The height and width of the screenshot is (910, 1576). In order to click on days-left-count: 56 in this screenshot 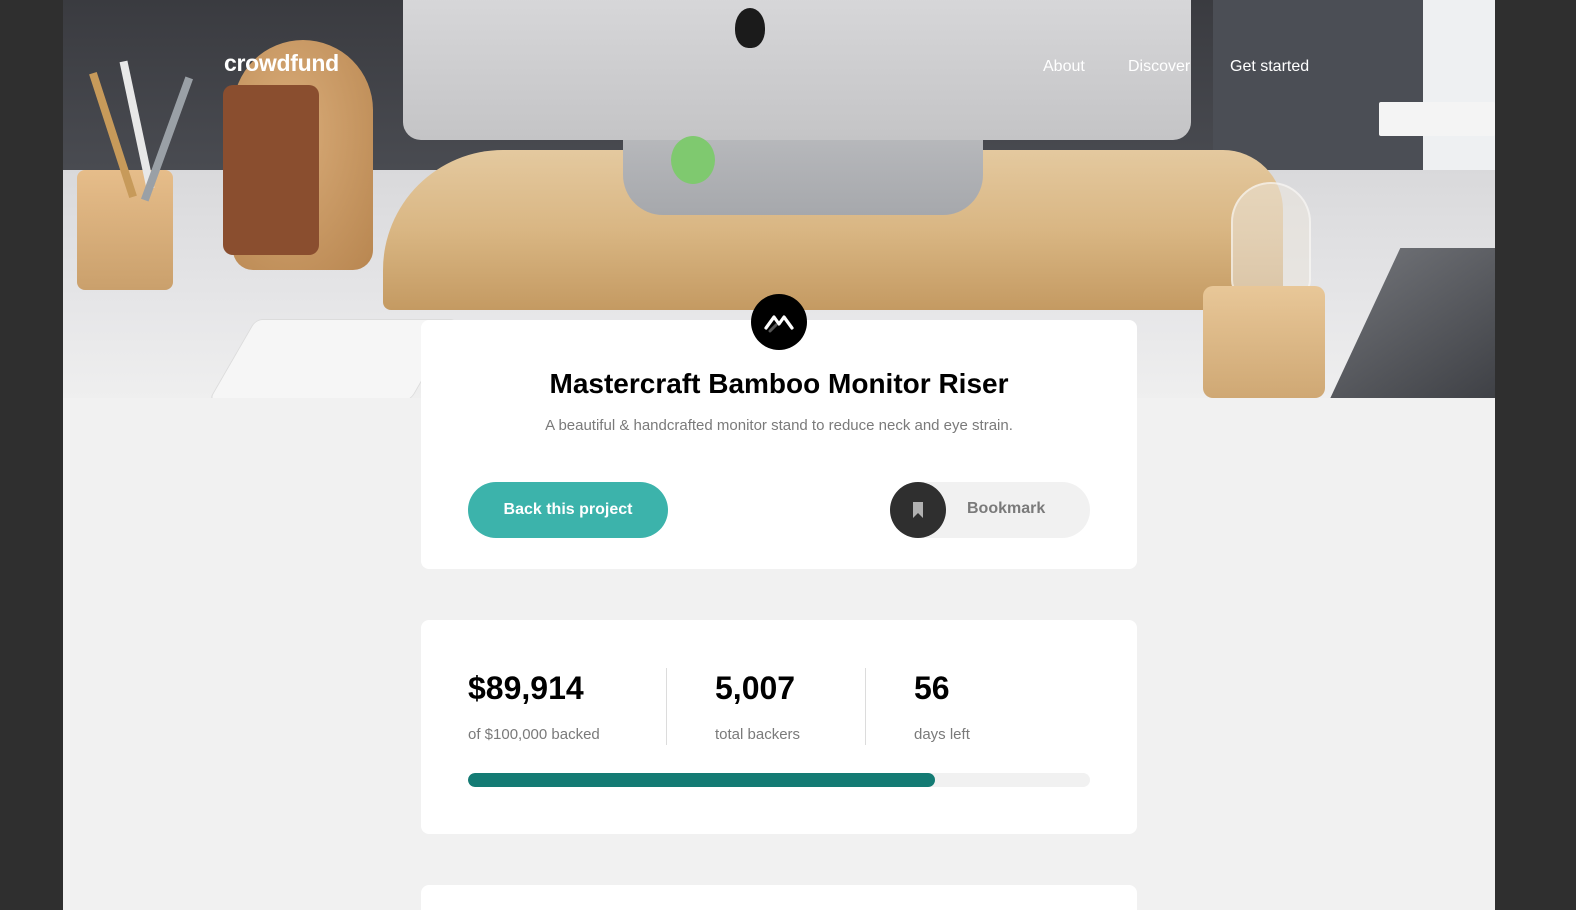, I will do `click(932, 688)`.